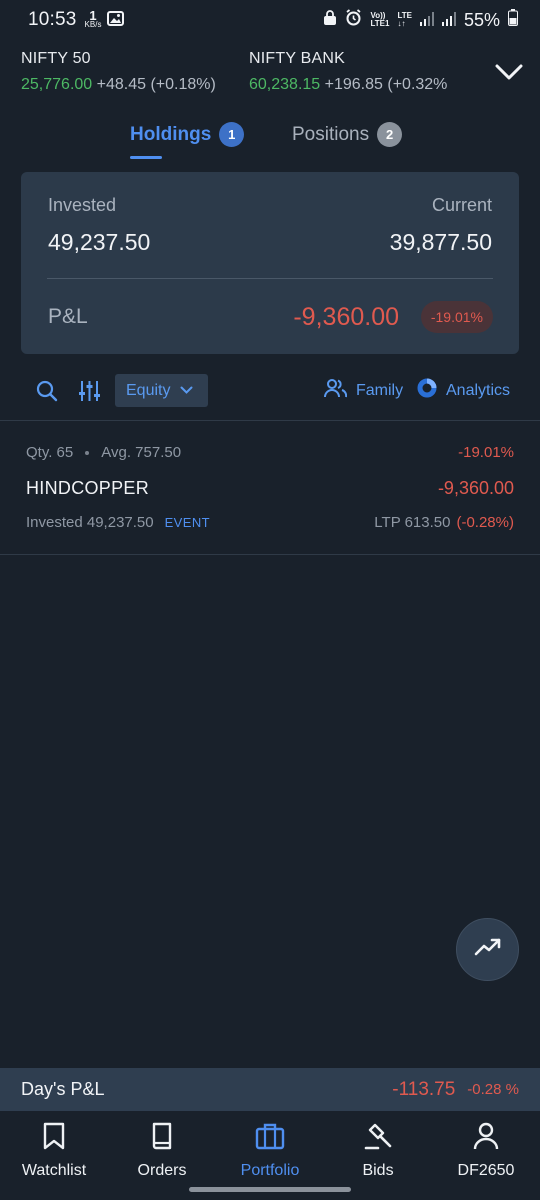  What do you see at coordinates (461, 205) in the screenshot?
I see `current-label: Current` at bounding box center [461, 205].